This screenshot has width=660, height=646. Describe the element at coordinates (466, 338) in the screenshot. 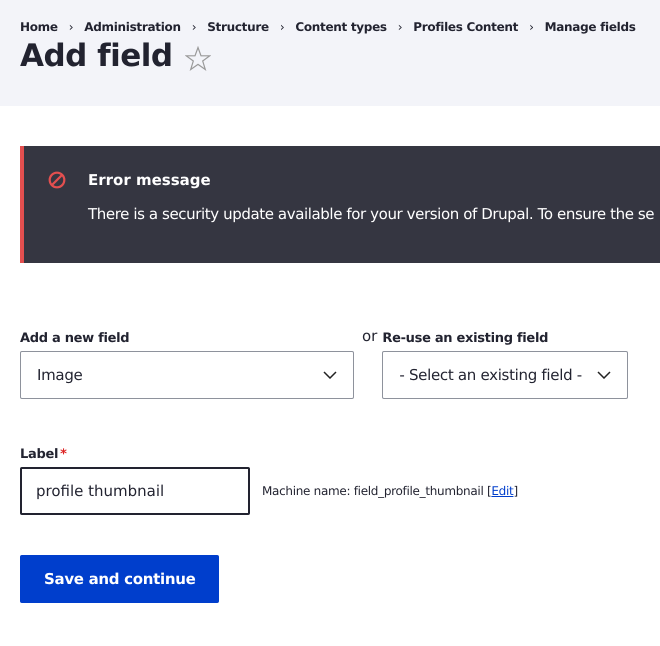

I see `field-label: Re-use an existing field` at that location.